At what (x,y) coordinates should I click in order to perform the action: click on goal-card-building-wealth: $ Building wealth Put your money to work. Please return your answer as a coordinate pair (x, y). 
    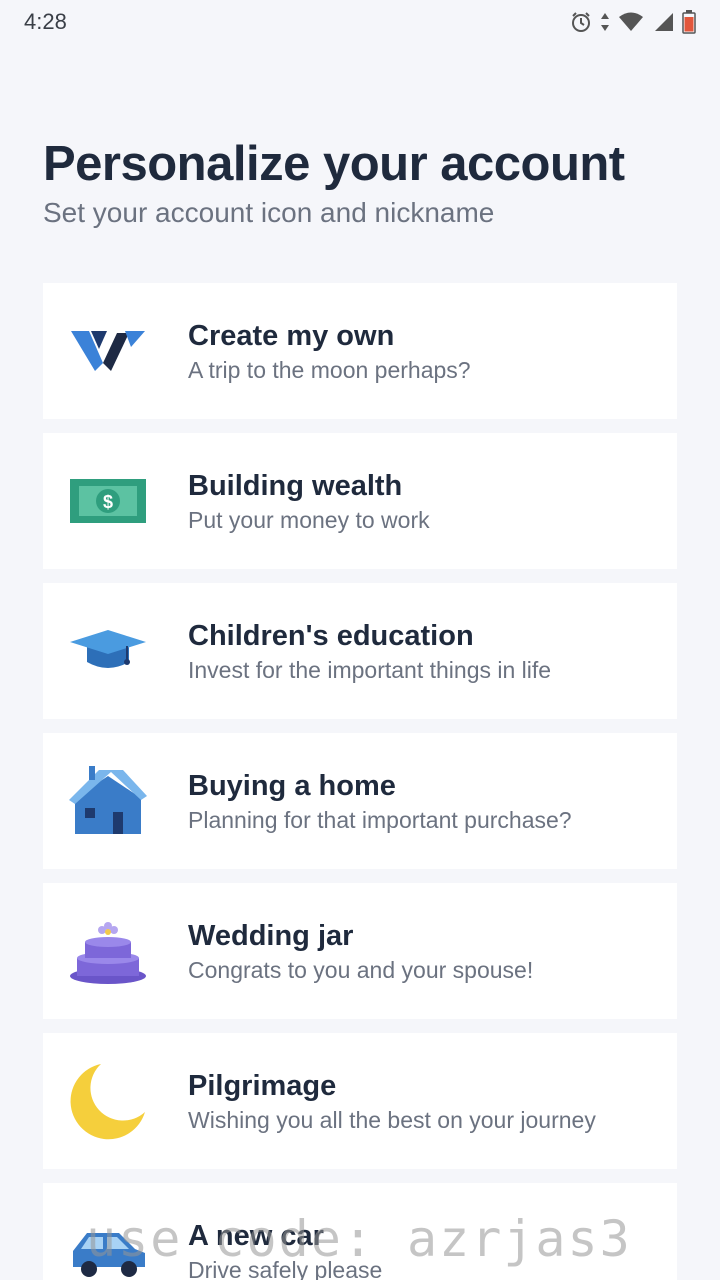
    Looking at the image, I should click on (360, 501).